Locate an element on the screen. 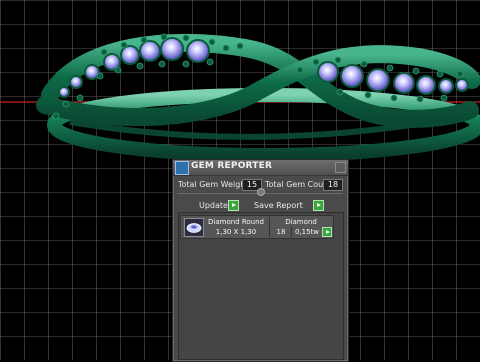 This screenshot has height=362, width=480. update-button is located at coordinates (233, 205).